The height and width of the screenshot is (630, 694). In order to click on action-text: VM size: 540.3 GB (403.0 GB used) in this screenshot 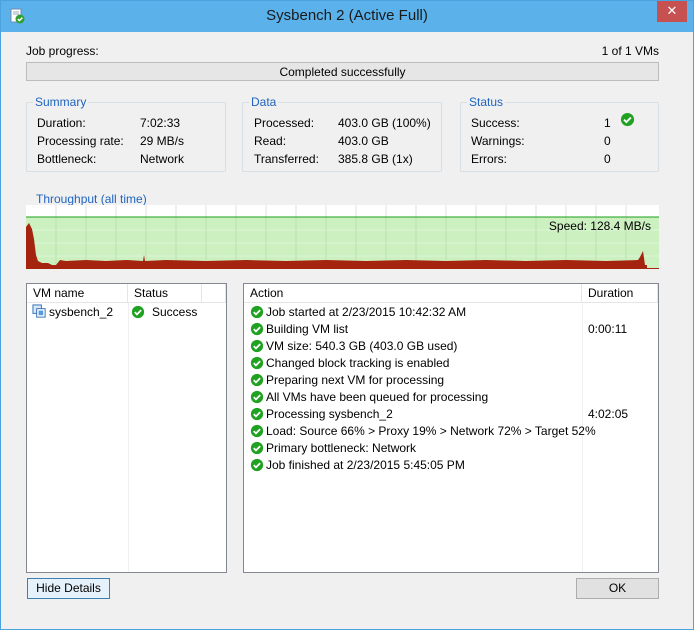, I will do `click(362, 346)`.